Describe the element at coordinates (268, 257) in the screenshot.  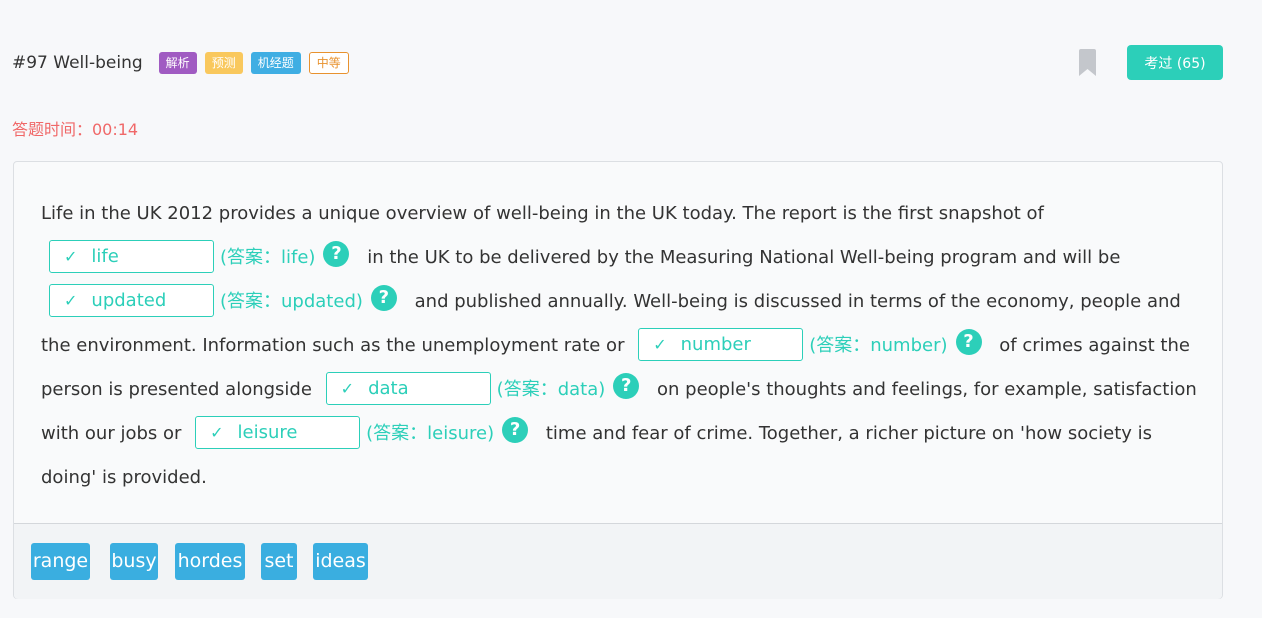
I see `answer-hint: (答案：life)` at that location.